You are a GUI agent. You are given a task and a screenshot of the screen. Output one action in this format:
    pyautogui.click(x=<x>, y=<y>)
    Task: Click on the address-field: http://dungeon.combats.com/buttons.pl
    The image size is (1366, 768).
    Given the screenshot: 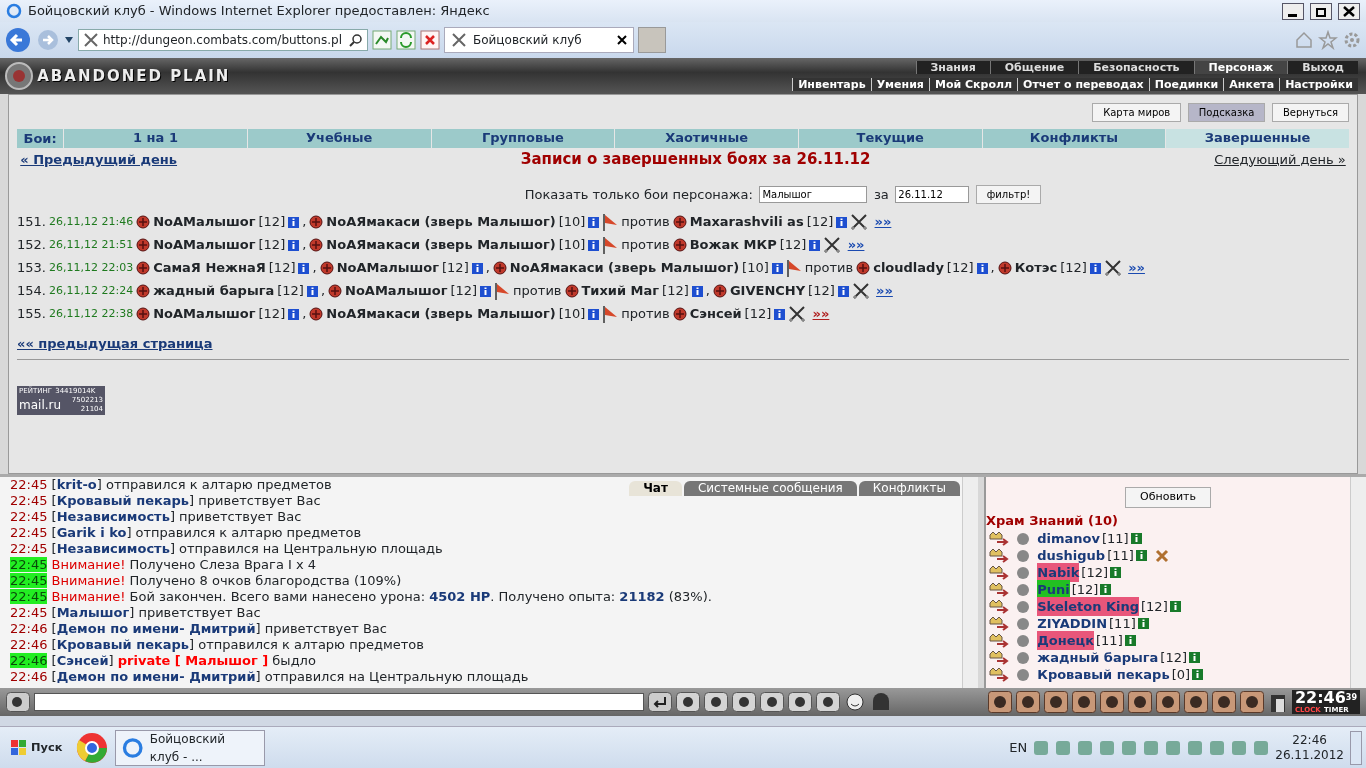 What is the action you would take?
    pyautogui.click(x=223, y=40)
    